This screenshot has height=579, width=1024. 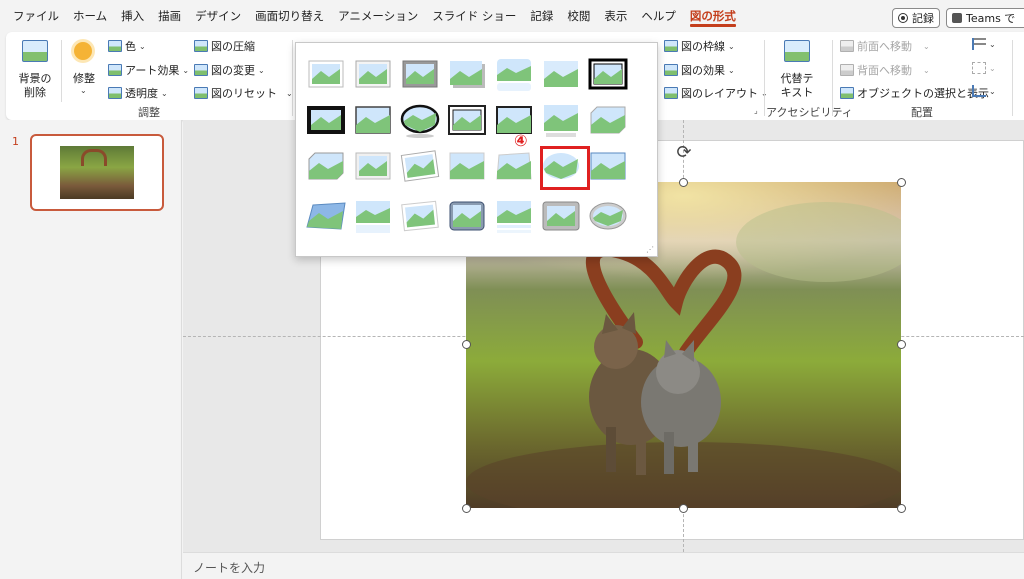 What do you see at coordinates (756, 110) in the screenshot?
I see `dialog-launcher-icon: ⌟` at bounding box center [756, 110].